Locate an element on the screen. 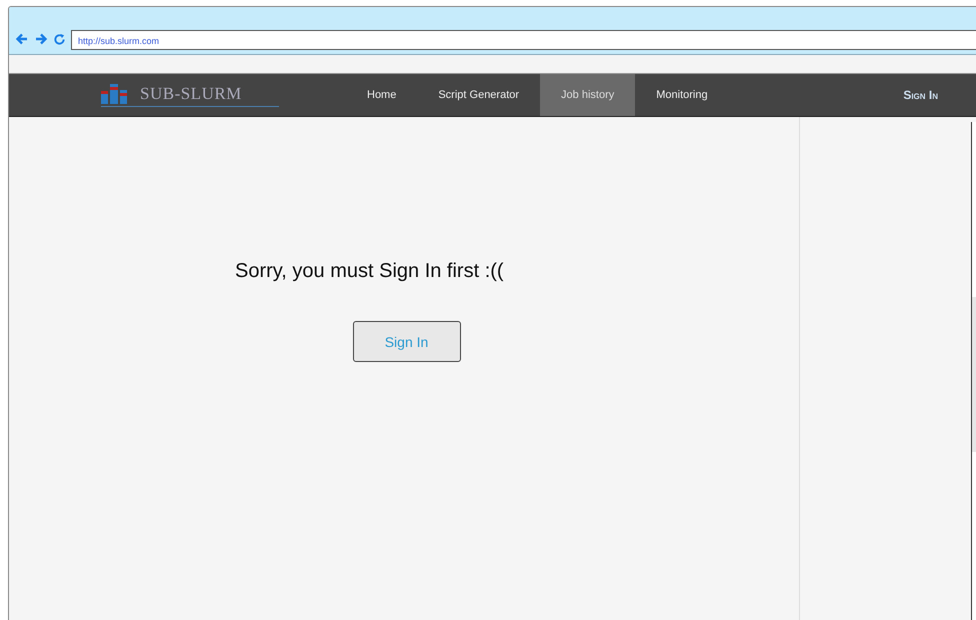  forward-icon is located at coordinates (41, 39).